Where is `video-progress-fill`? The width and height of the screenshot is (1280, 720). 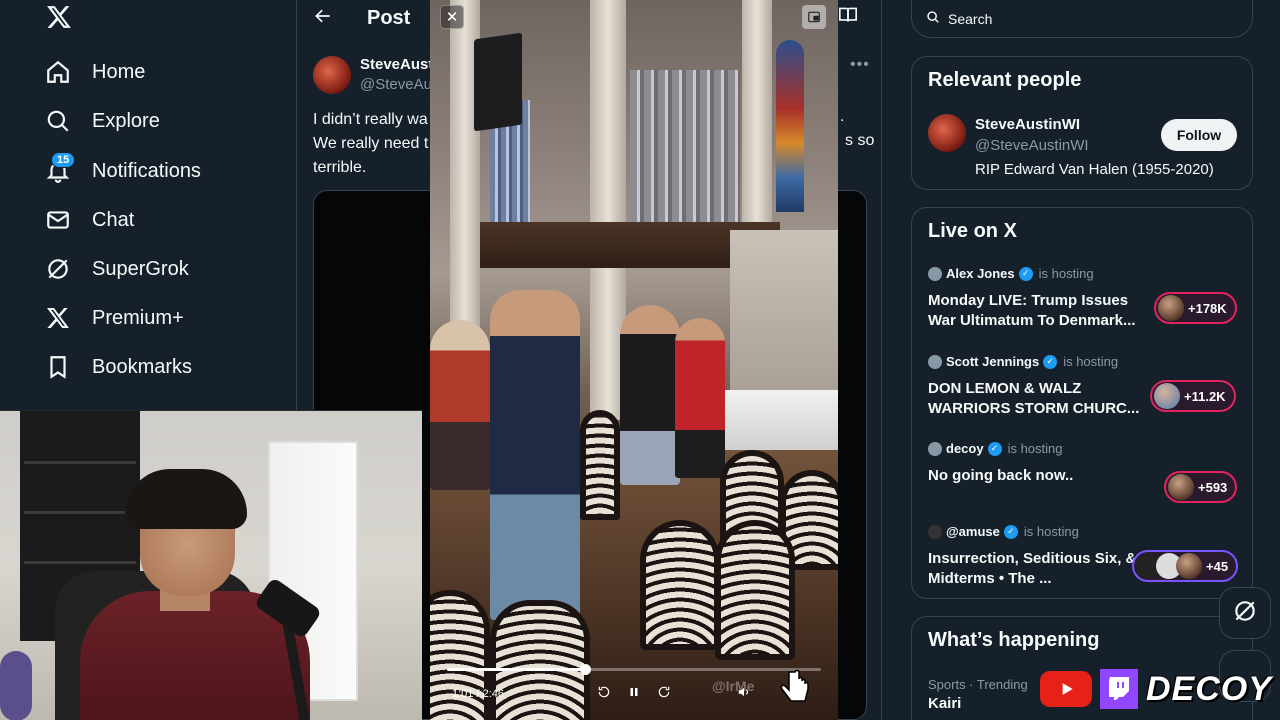 video-progress-fill is located at coordinates (516, 669).